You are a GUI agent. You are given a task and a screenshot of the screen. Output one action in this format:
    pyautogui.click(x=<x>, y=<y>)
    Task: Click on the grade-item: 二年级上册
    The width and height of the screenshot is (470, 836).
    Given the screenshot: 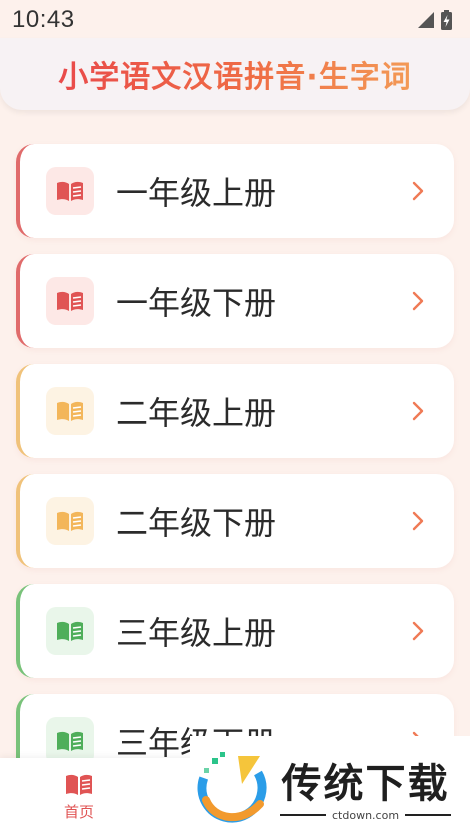 What is the action you would take?
    pyautogui.click(x=235, y=411)
    